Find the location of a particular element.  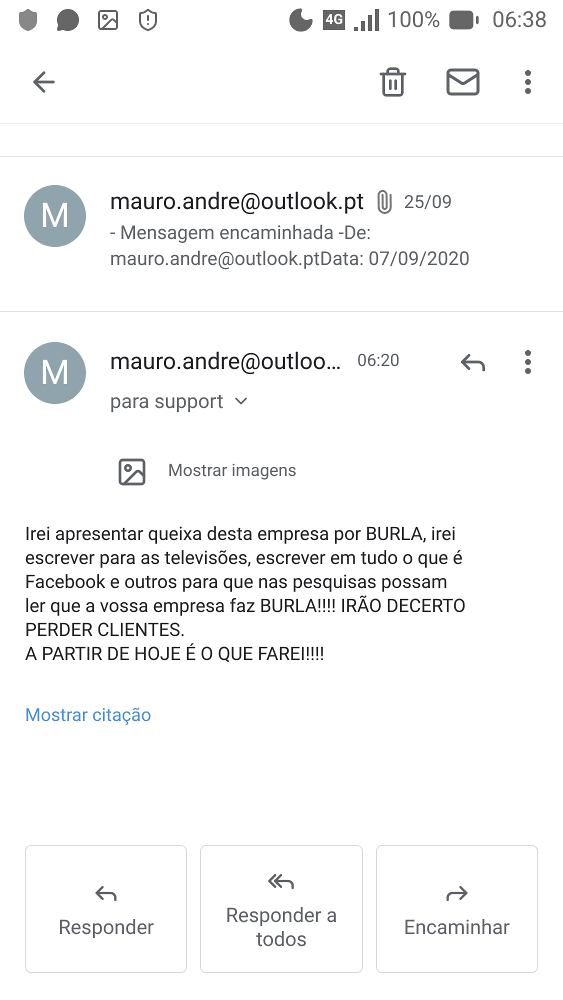

message-body-line: A PARTIR DE HOJE É O QUE FAREI!!!! is located at coordinates (175, 654).